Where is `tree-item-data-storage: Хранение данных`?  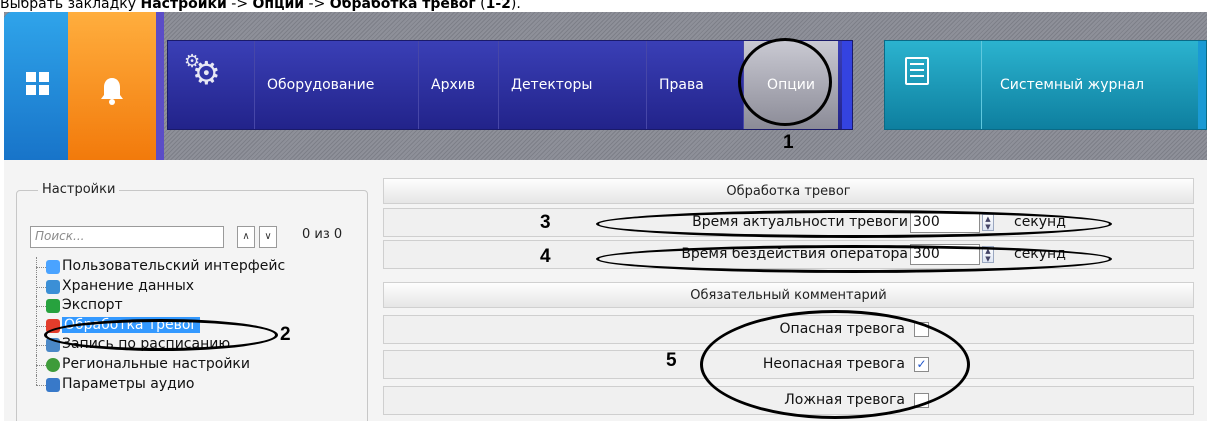
tree-item-data-storage: Хранение данных is located at coordinates (195, 286).